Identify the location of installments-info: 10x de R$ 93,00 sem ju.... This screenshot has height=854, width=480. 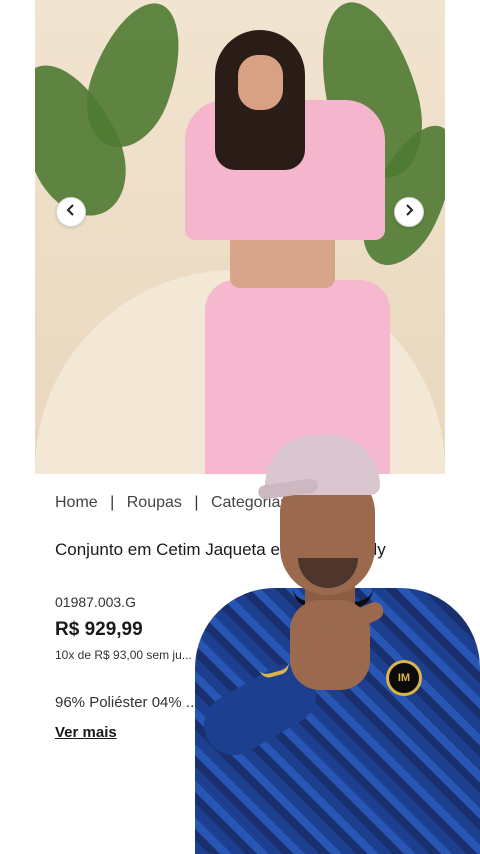
(123, 655).